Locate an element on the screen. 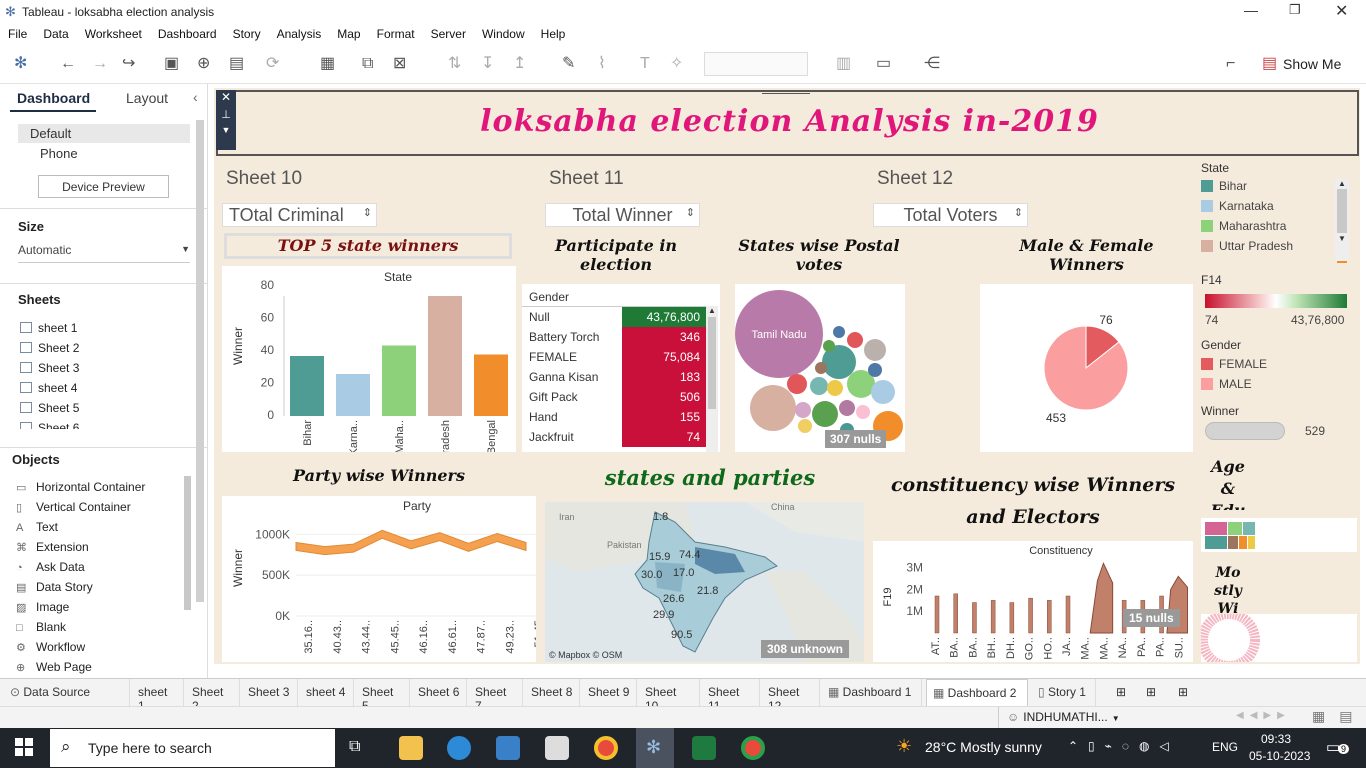 This screenshot has width=1366, height=768. tab-sheet-4: sheet 4 is located at coordinates (327, 692).